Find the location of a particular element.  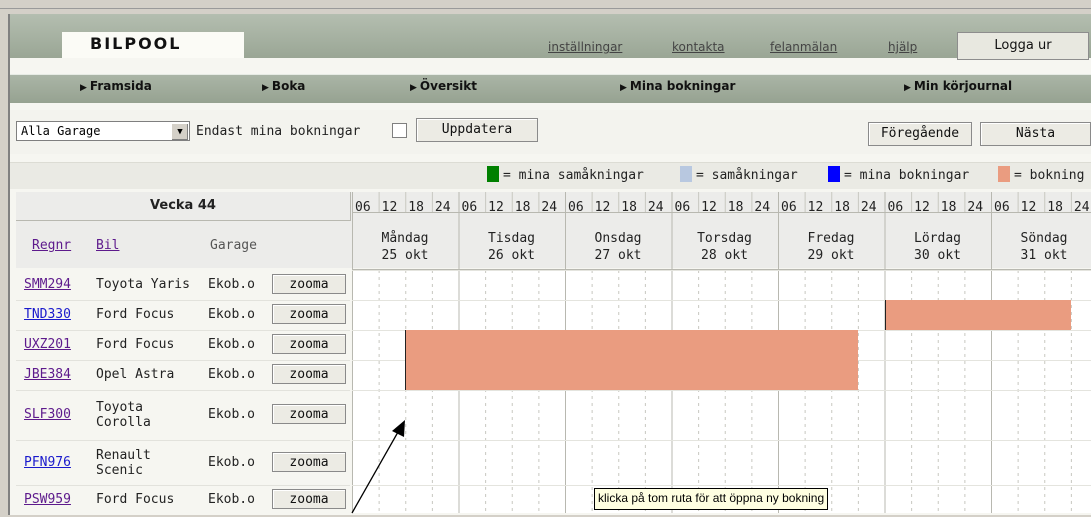

nav-mina-bokningar: ▶ Mina bokningar is located at coordinates (677, 86).